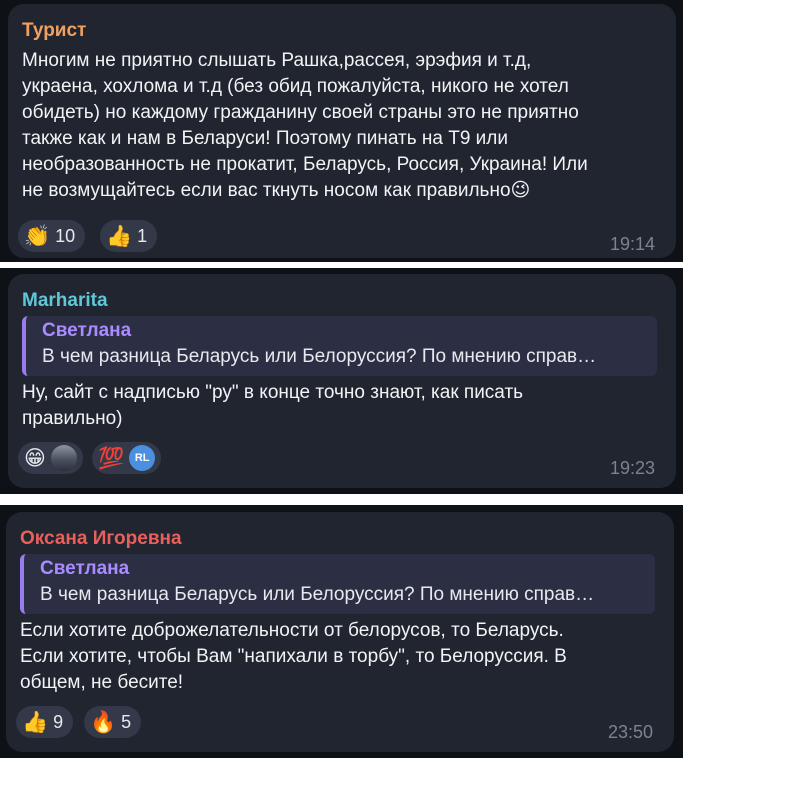  What do you see at coordinates (58, 721) in the screenshot?
I see `reaction-count: 9` at bounding box center [58, 721].